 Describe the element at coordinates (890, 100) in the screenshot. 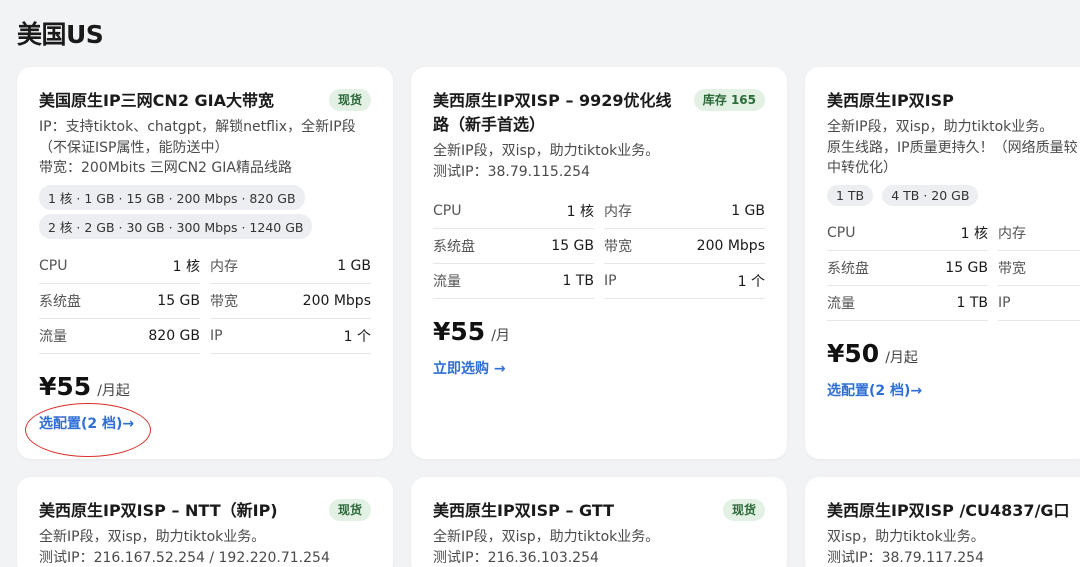

I see `card-title: 美西原生IP双ISP` at that location.